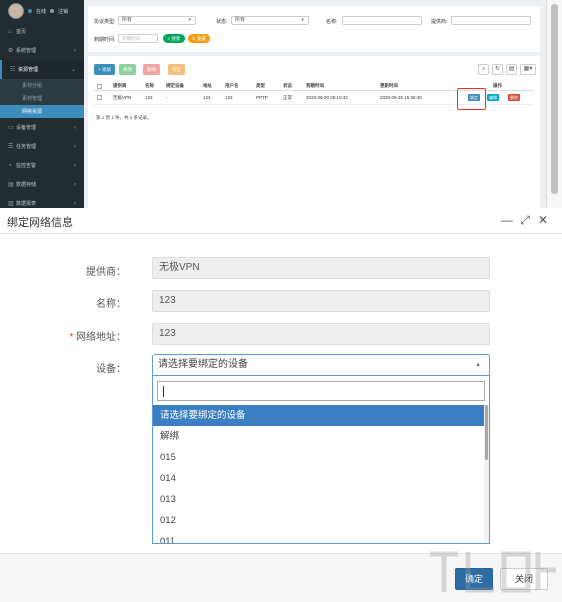 This screenshot has height=602, width=562. What do you see at coordinates (321, 391) in the screenshot?
I see `device-search-input` at bounding box center [321, 391].